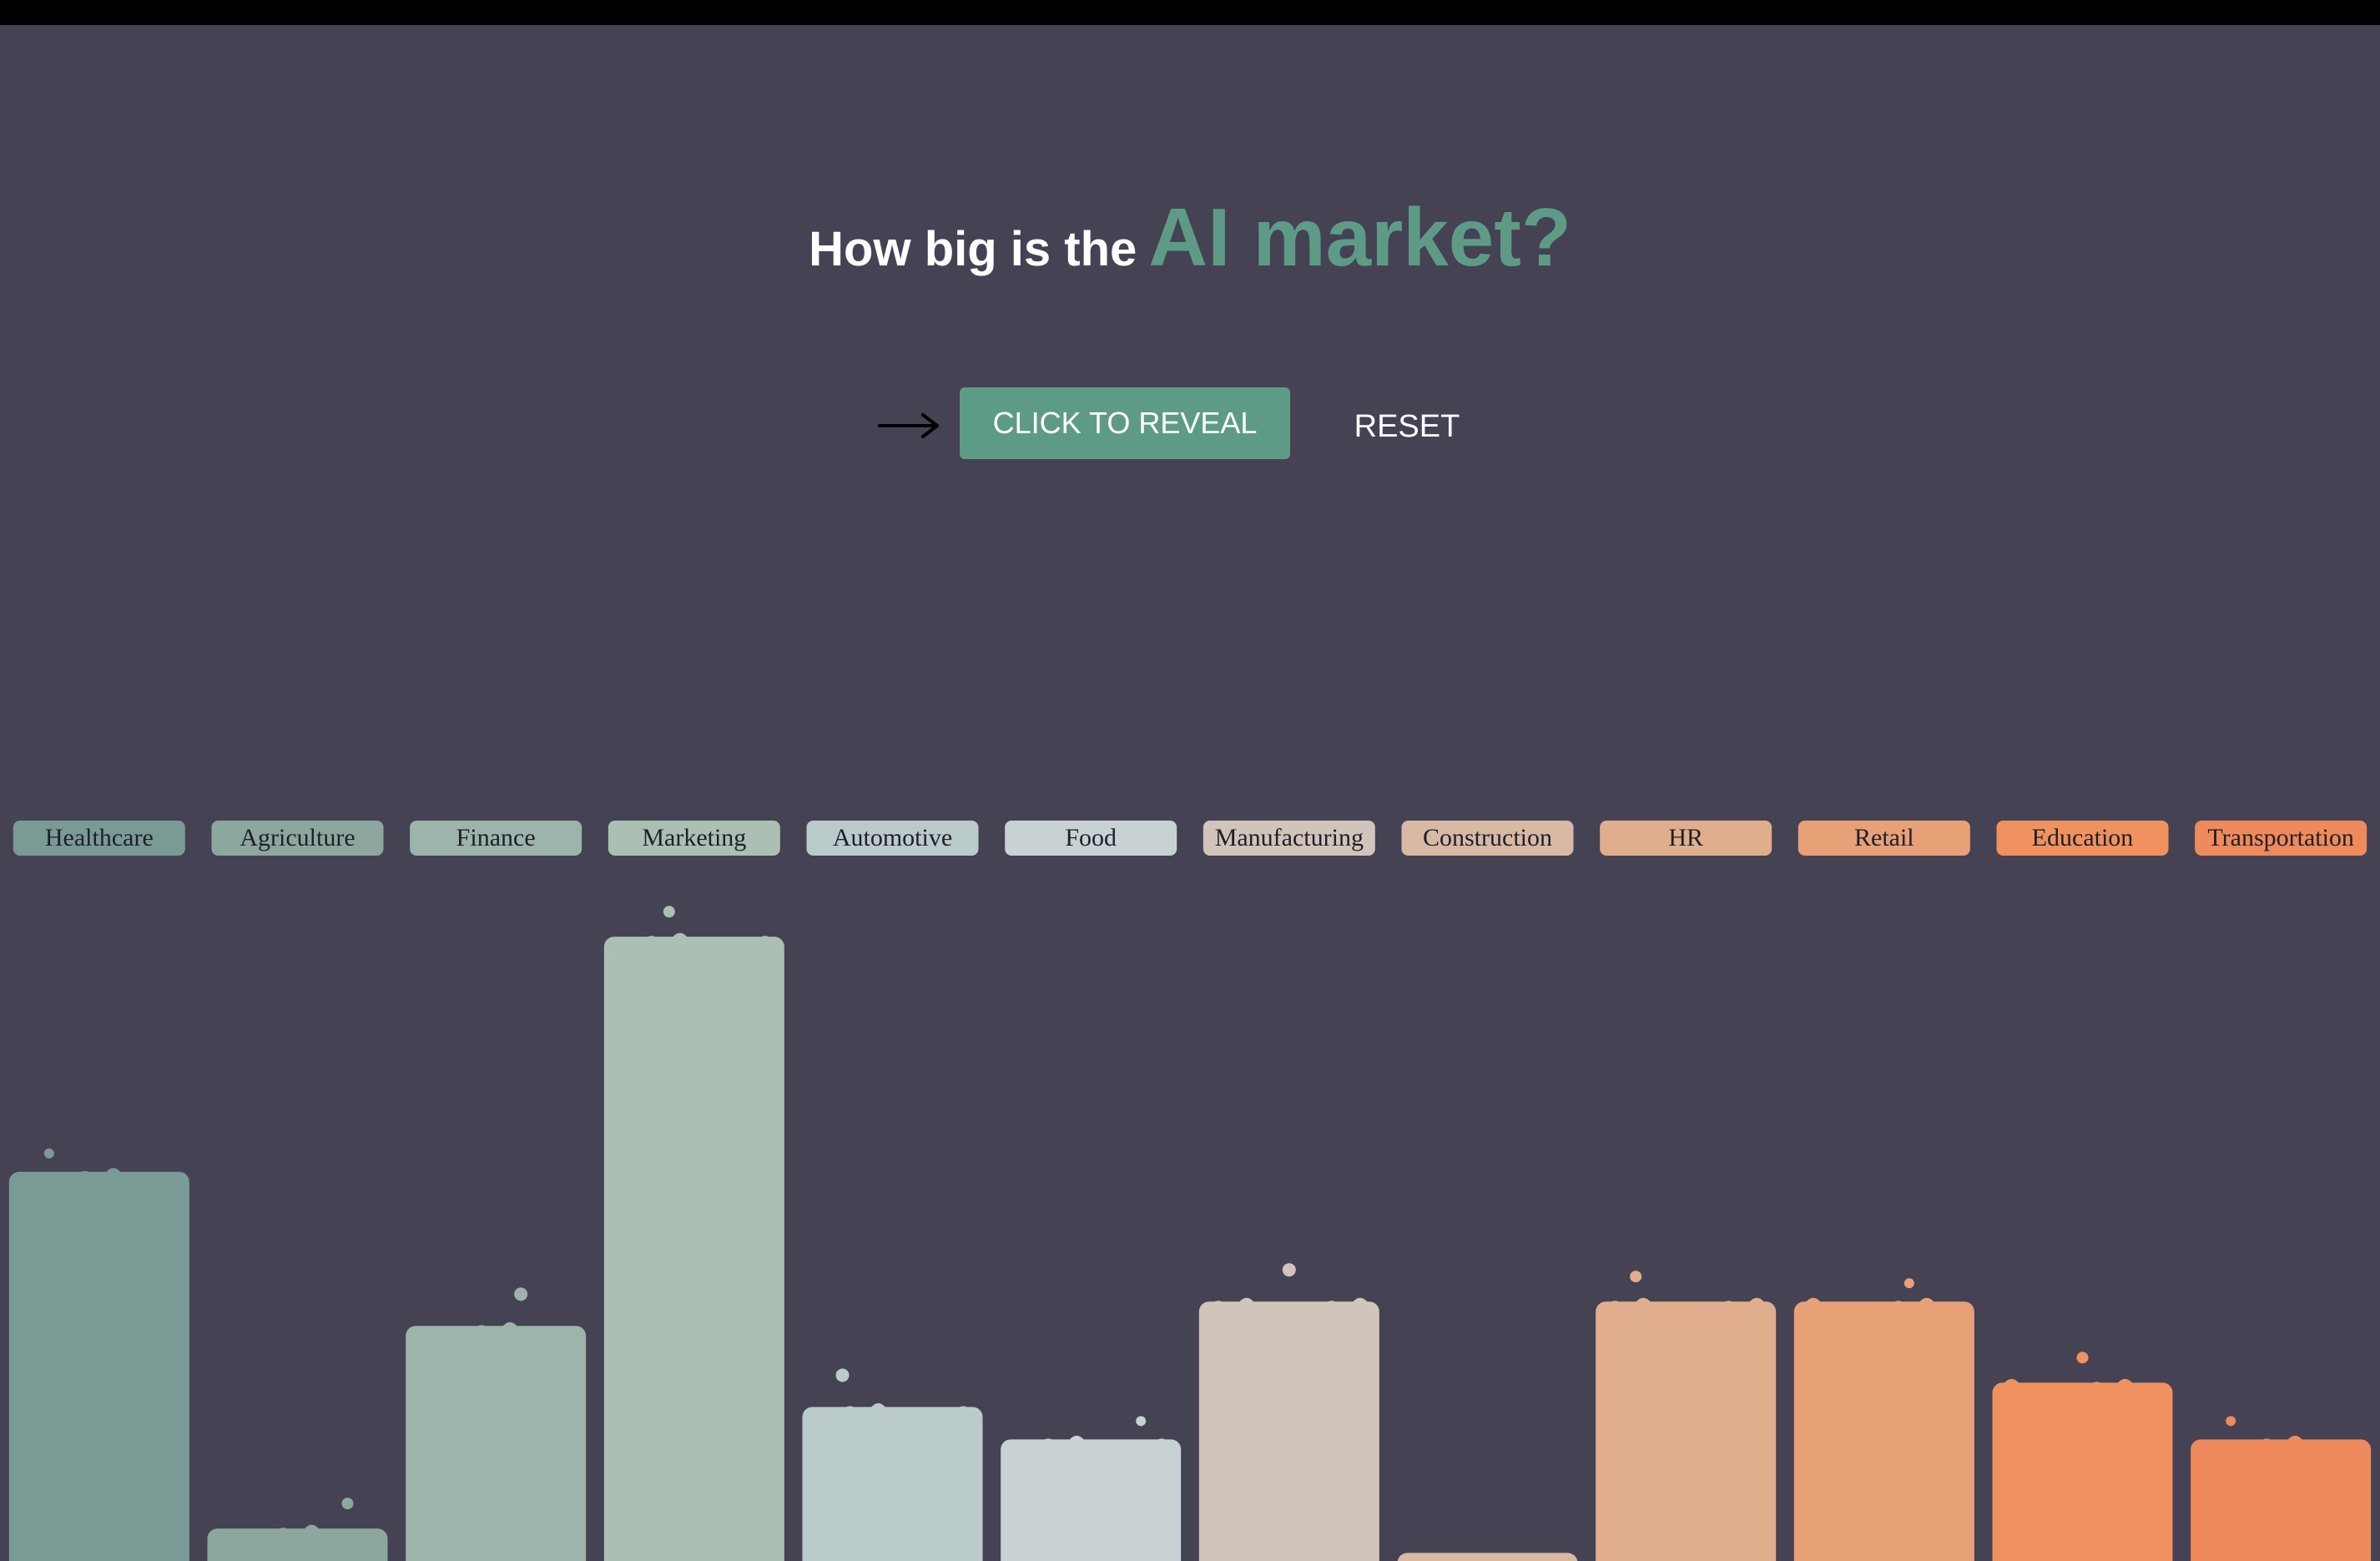 Image resolution: width=2380 pixels, height=1561 pixels. Describe the element at coordinates (1884, 837) in the screenshot. I see `category-label-retail: Retail` at that location.